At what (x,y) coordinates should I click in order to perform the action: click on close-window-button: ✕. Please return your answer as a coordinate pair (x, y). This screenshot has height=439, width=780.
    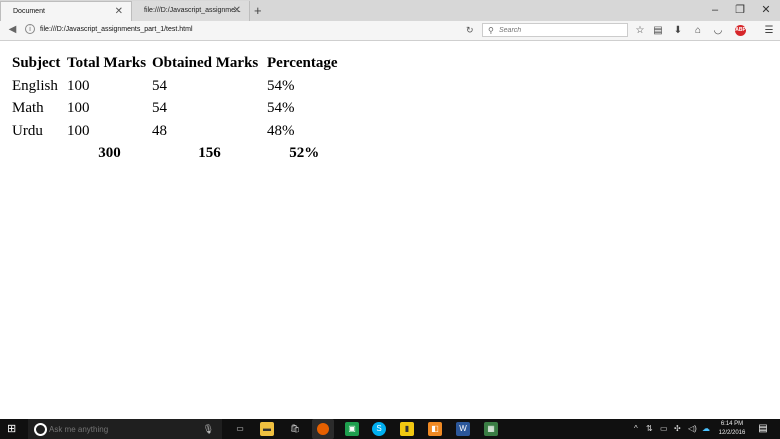
    Looking at the image, I should click on (766, 10).